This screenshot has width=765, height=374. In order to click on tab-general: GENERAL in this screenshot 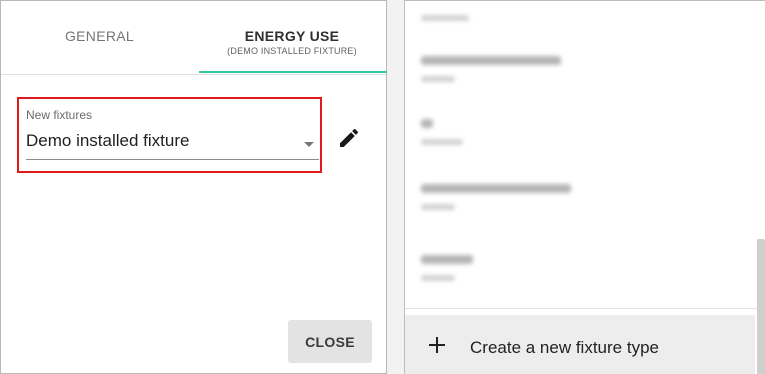, I will do `click(99, 37)`.